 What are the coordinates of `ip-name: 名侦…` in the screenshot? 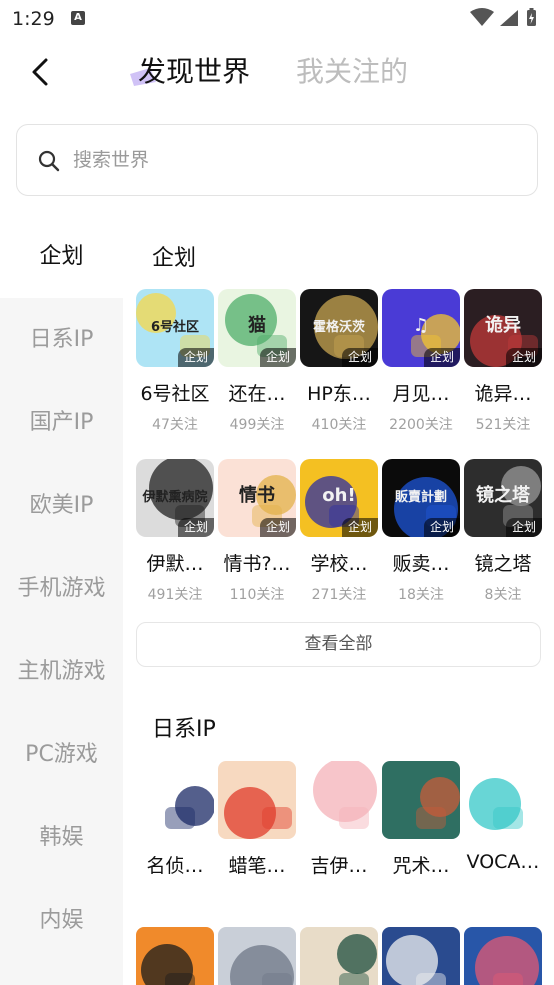 It's located at (175, 866).